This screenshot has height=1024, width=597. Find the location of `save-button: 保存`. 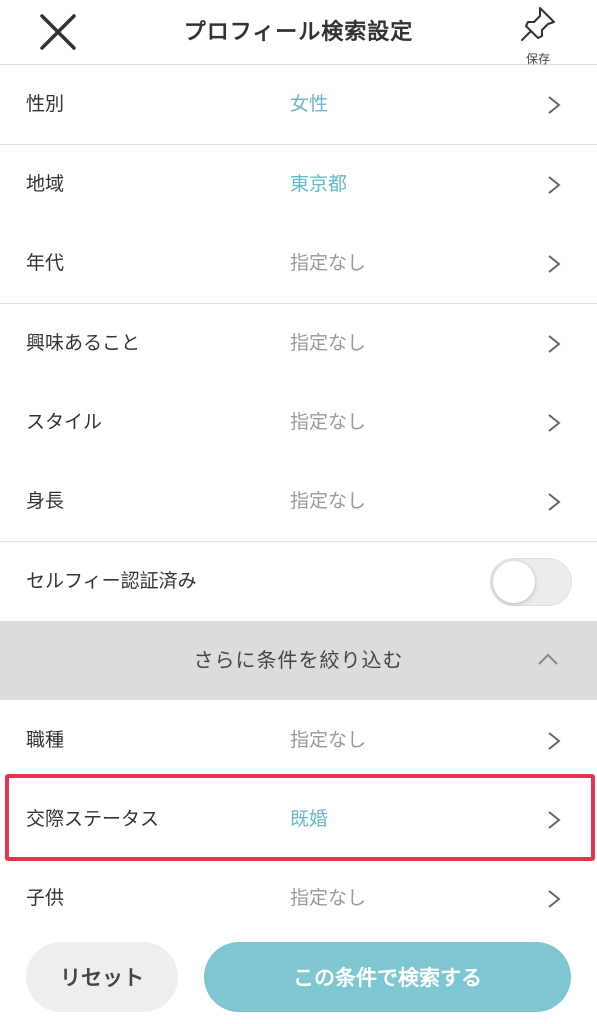

save-button: 保存 is located at coordinates (538, 33).